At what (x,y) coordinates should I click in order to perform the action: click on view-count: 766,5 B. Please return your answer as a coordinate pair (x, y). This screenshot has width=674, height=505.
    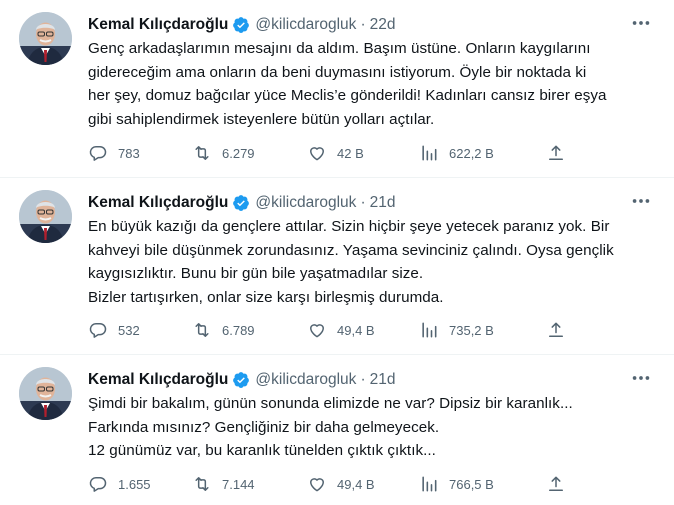
    Looking at the image, I should click on (471, 484).